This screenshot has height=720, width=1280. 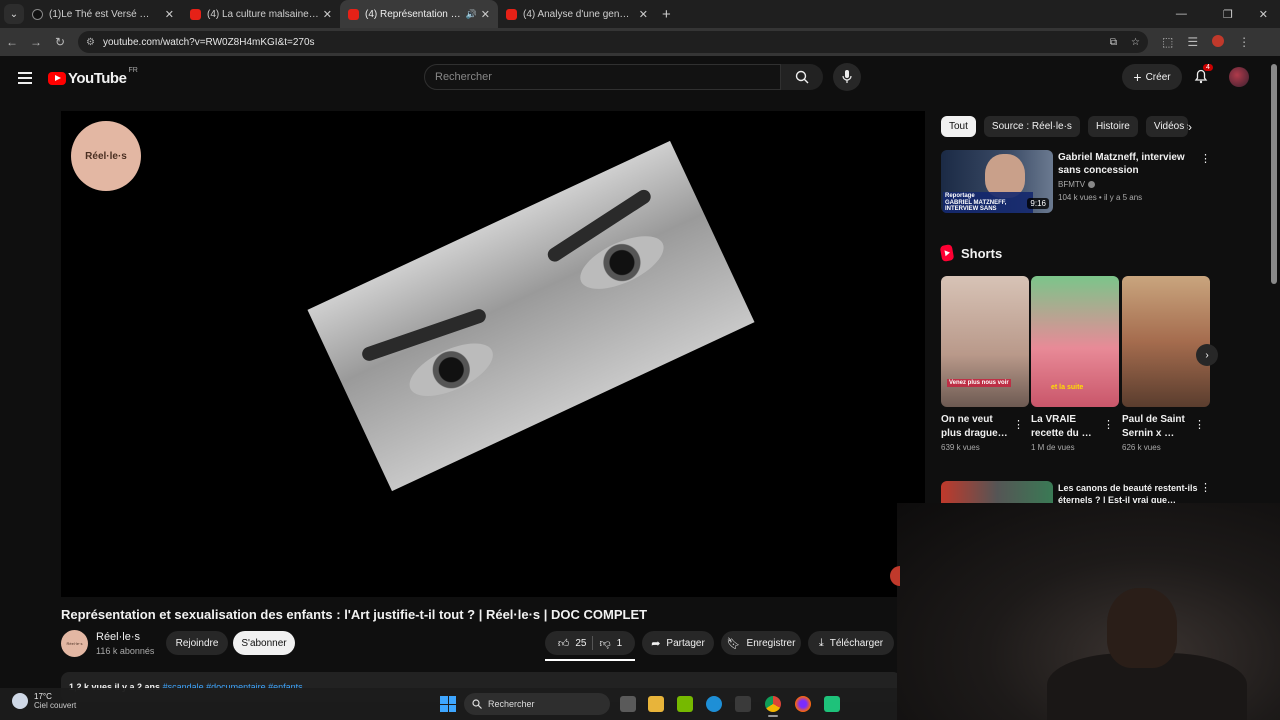 I want to click on chevron-right-icon: ›, so click(x=1190, y=127).